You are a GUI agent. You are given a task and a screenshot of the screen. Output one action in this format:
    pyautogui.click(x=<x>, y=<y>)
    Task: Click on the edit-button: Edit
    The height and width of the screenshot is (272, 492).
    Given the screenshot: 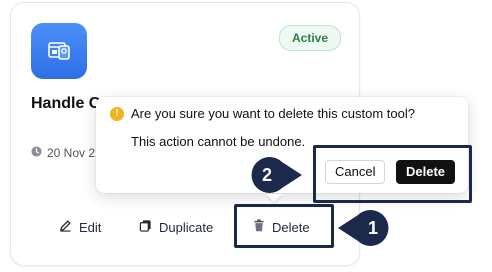 What is the action you would take?
    pyautogui.click(x=80, y=227)
    